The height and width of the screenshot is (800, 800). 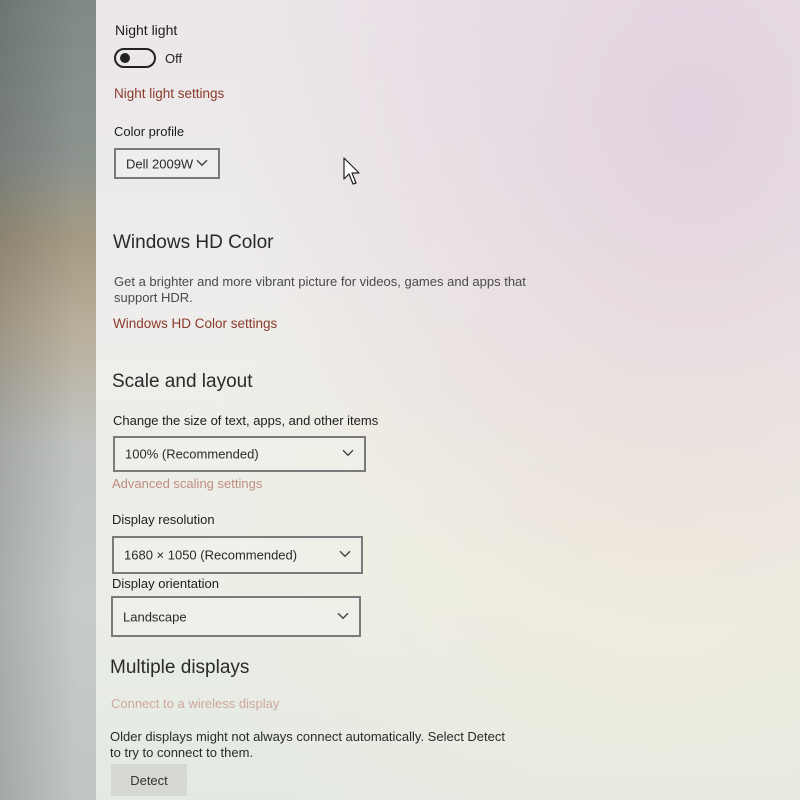 I want to click on color-profile-value: Dell 2009W, so click(x=160, y=163).